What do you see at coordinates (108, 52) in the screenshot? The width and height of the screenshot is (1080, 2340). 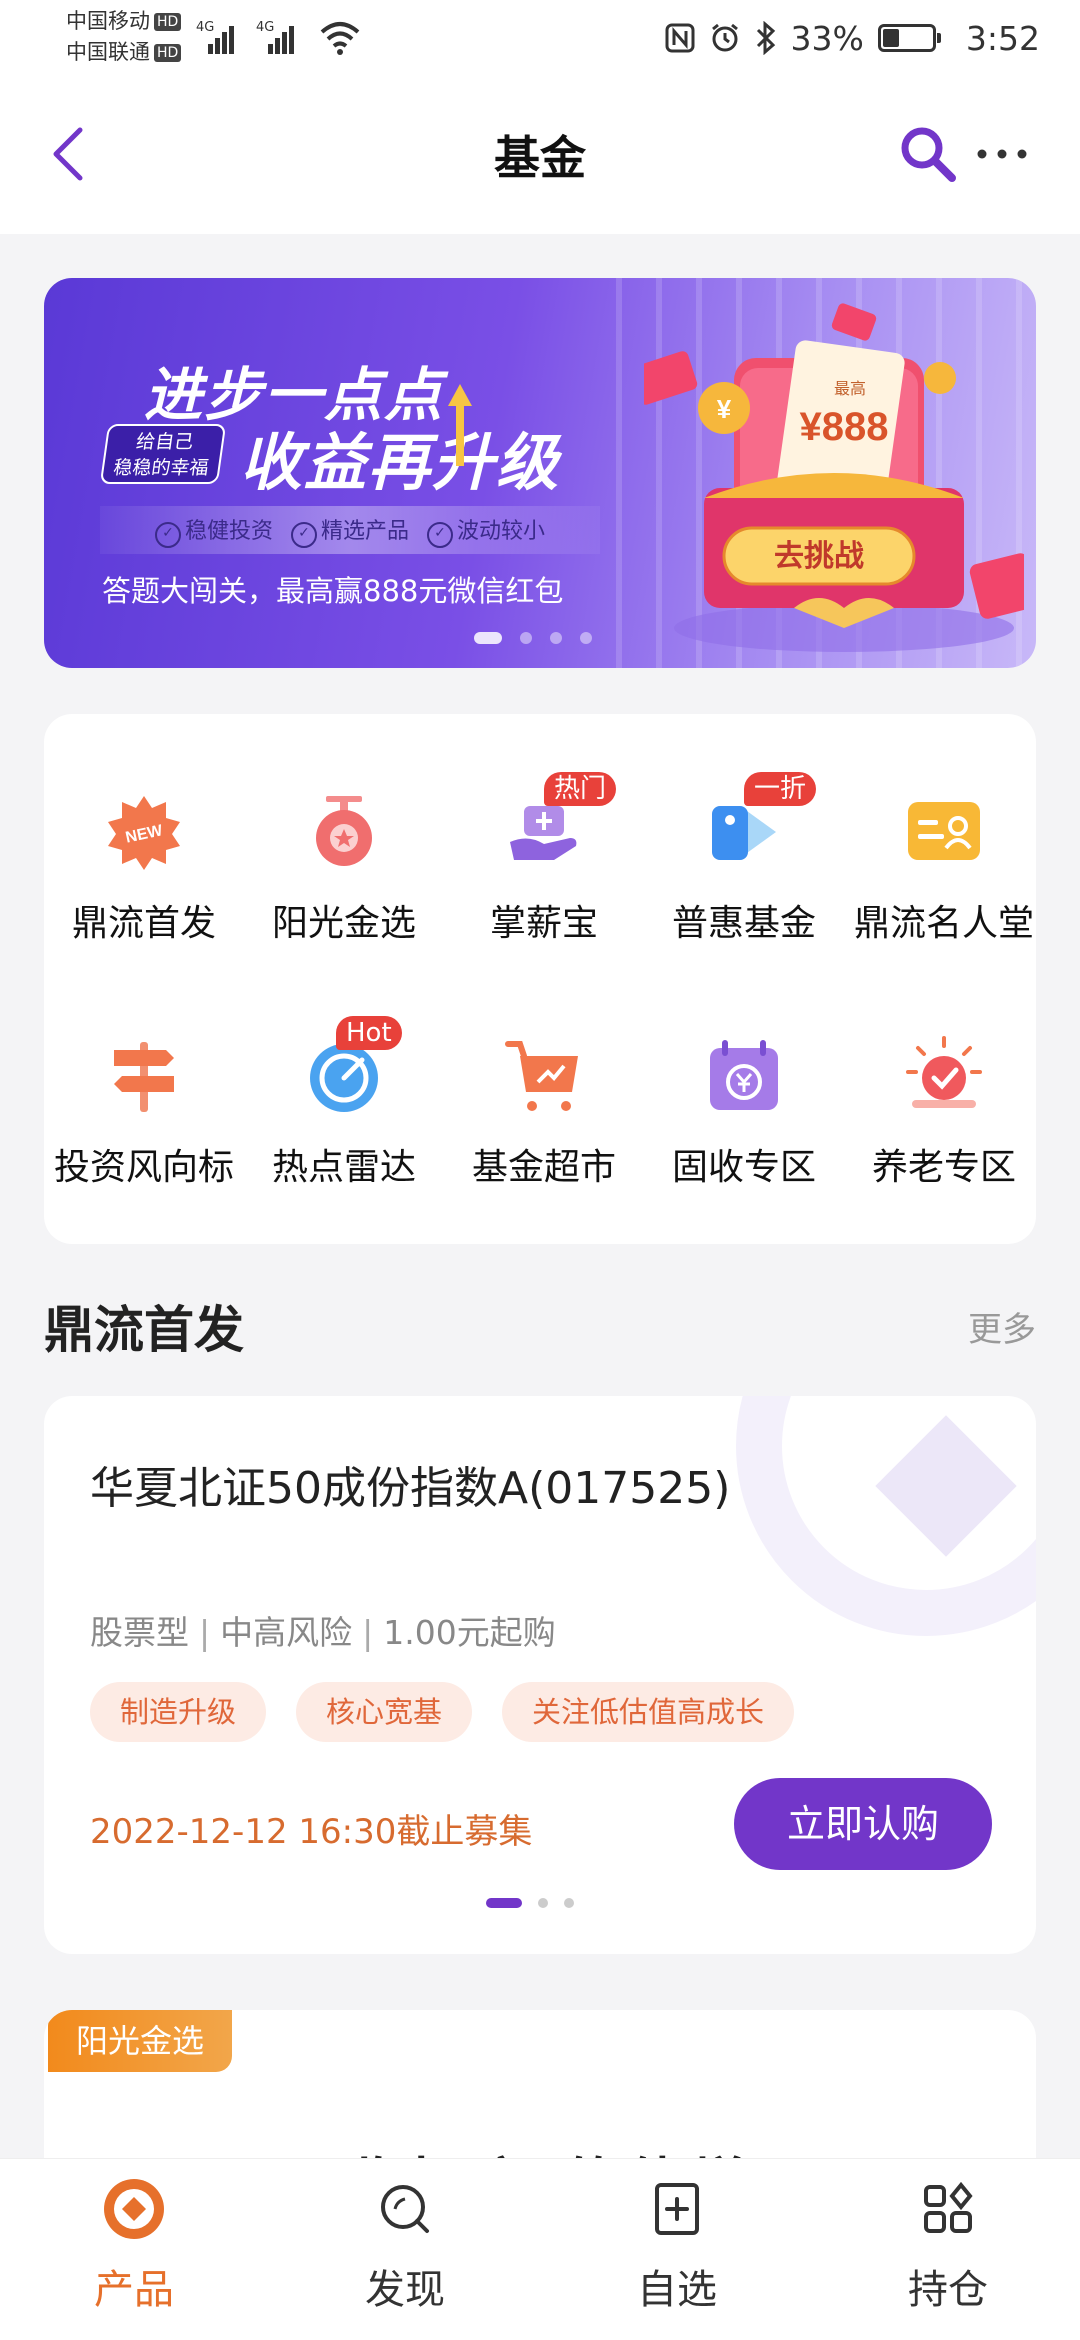 I see `carrier-2: 中国联通` at bounding box center [108, 52].